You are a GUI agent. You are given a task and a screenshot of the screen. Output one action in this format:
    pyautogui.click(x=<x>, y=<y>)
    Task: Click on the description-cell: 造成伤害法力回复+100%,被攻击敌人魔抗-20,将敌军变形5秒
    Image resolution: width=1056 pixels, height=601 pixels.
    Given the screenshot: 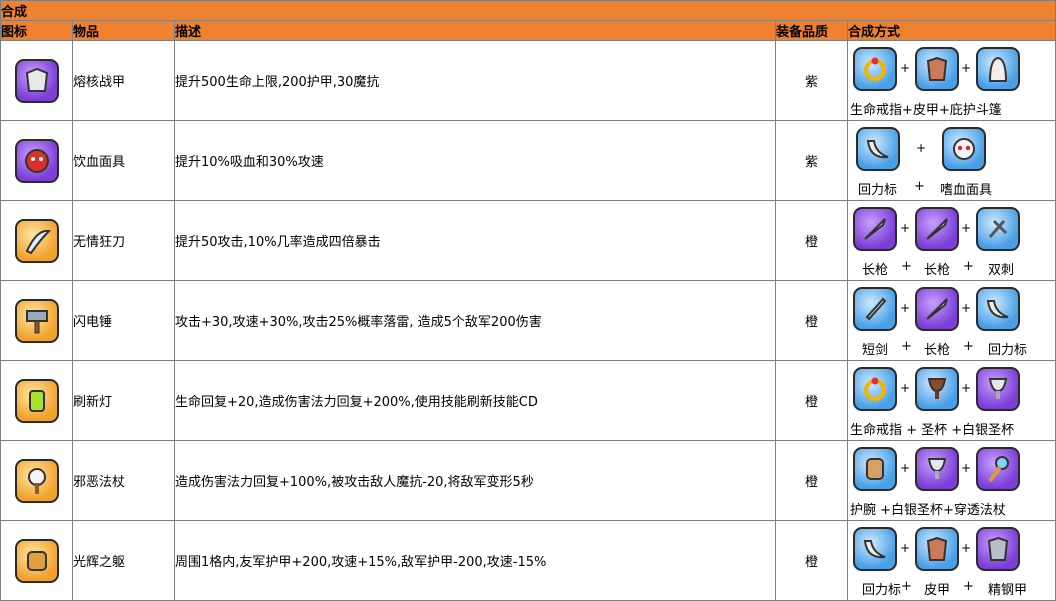 What is the action you would take?
    pyautogui.click(x=475, y=480)
    